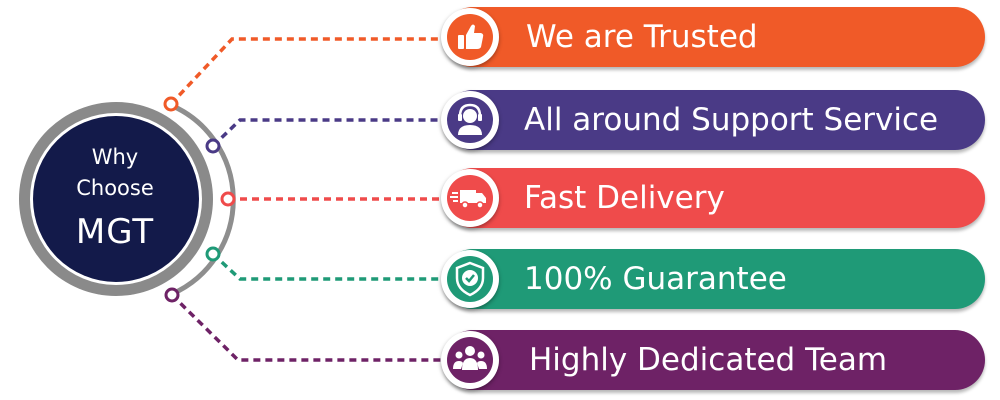 This screenshot has height=400, width=1000. What do you see at coordinates (655, 279) in the screenshot?
I see `pill-label: 100% Guarantee` at bounding box center [655, 279].